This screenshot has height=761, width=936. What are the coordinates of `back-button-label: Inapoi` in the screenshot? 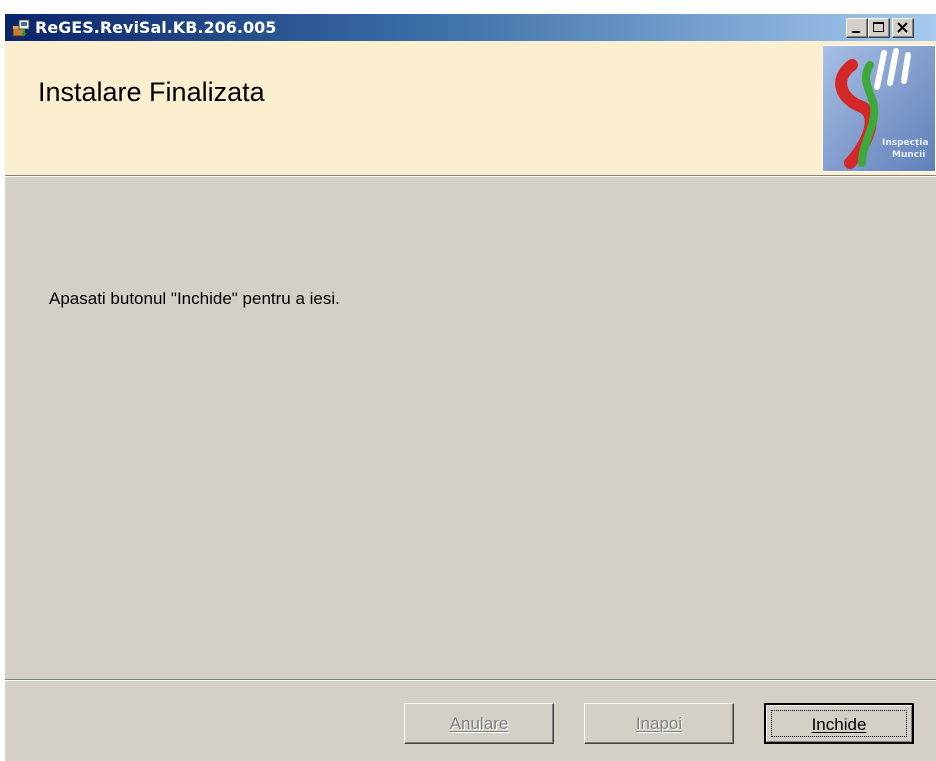 It's located at (659, 723).